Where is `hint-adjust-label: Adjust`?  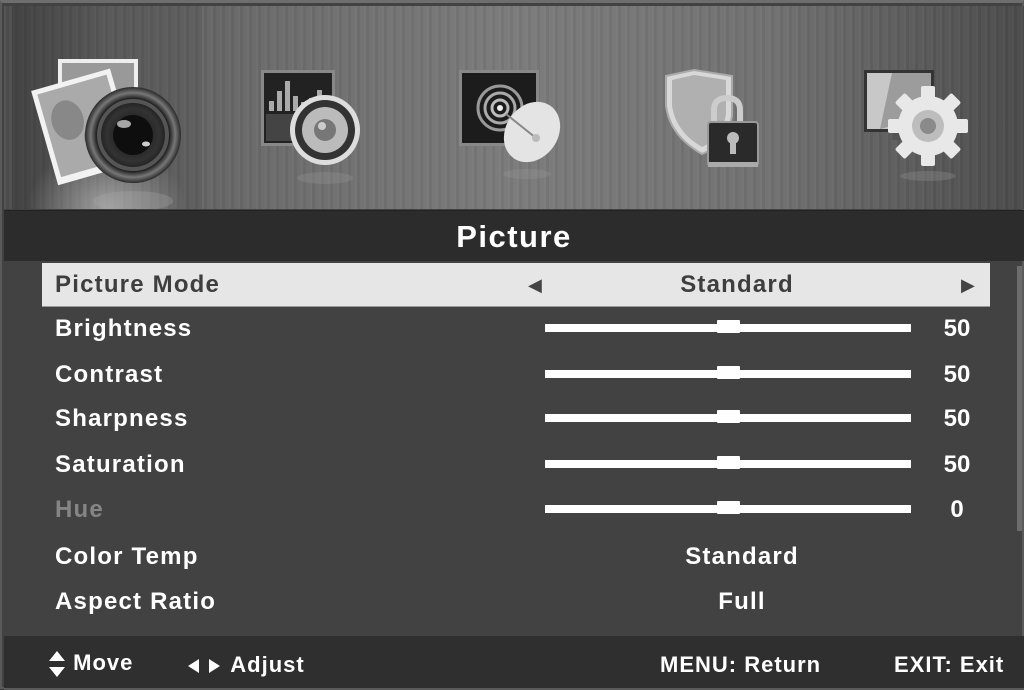
hint-adjust-label: Adjust is located at coordinates (267, 664).